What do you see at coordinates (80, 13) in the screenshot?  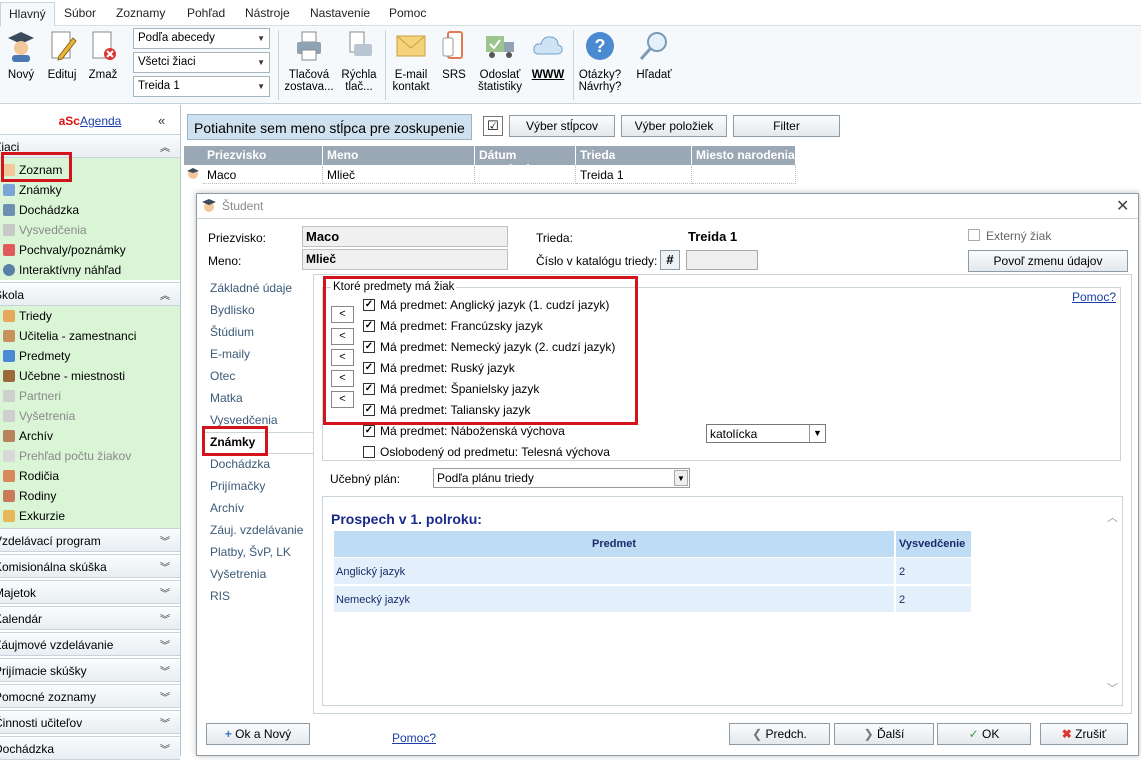 I see `tab-subor: Súbor` at bounding box center [80, 13].